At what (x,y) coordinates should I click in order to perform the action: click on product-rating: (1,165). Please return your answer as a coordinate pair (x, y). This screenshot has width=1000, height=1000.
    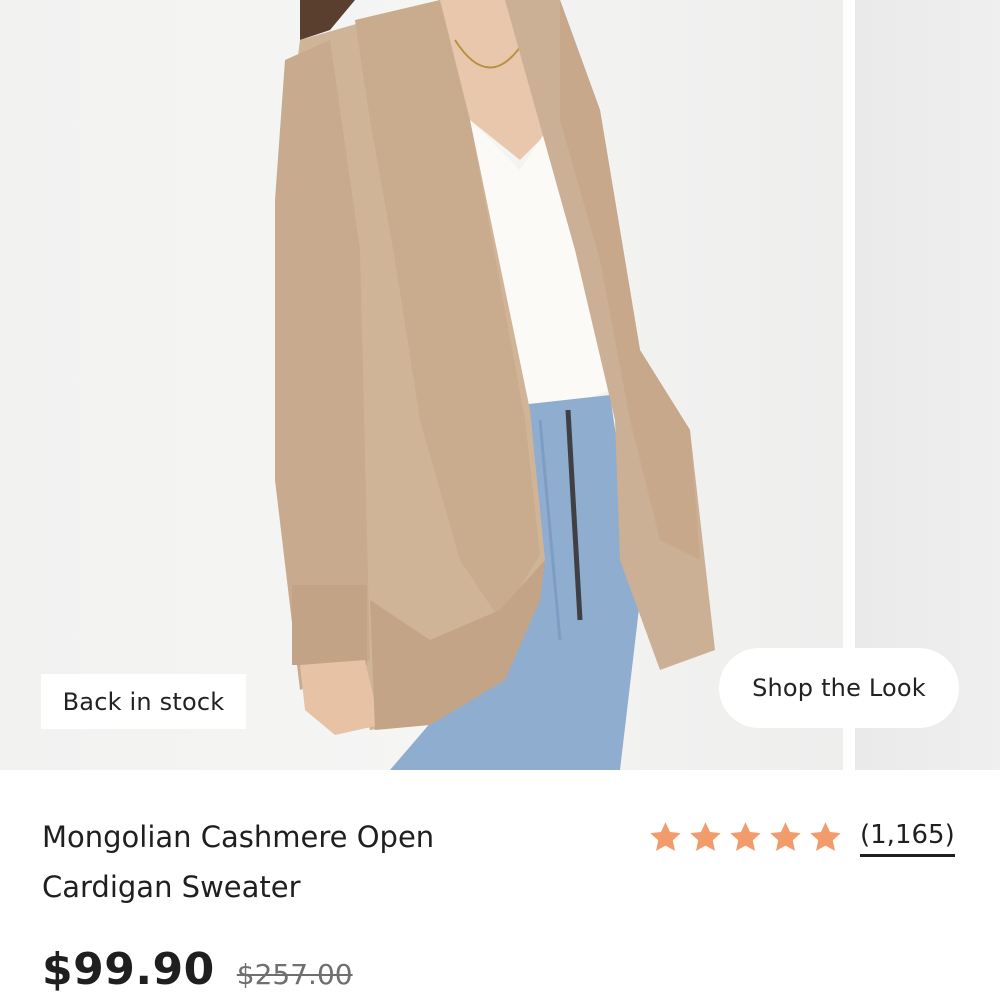
    Looking at the image, I should click on (801, 837).